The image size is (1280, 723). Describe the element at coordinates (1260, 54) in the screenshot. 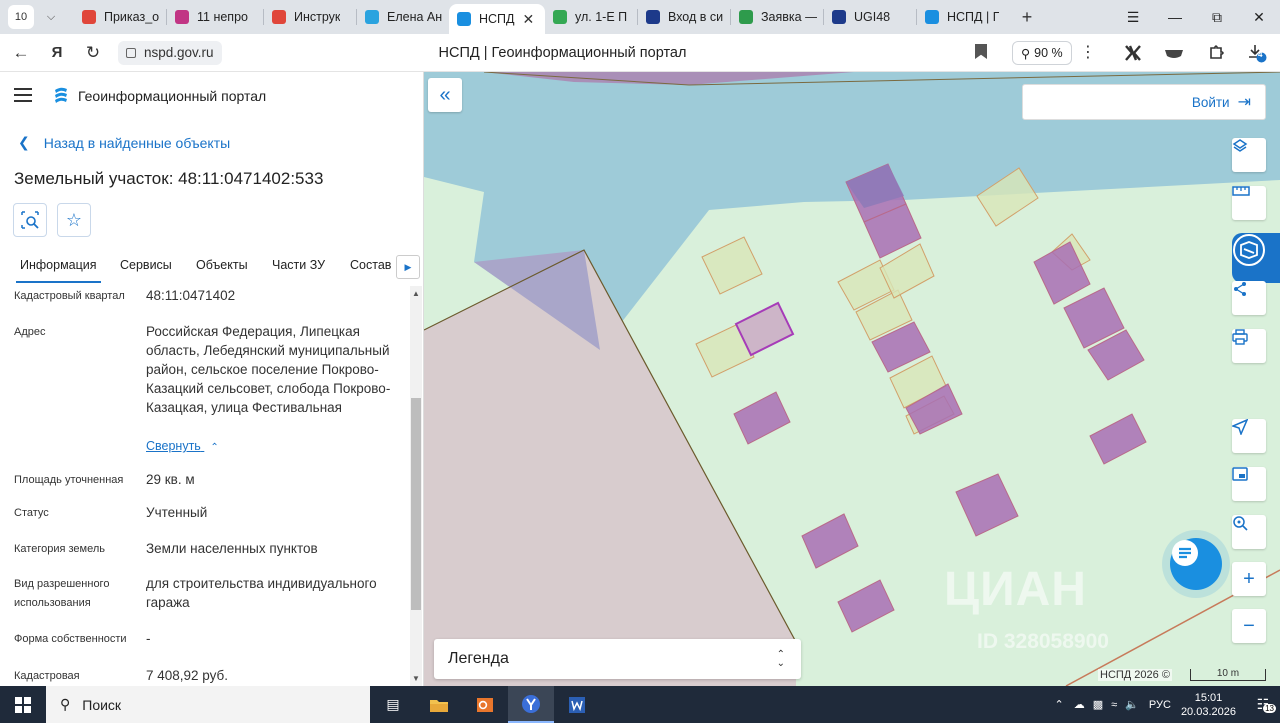

I see `download-badge: 4` at that location.